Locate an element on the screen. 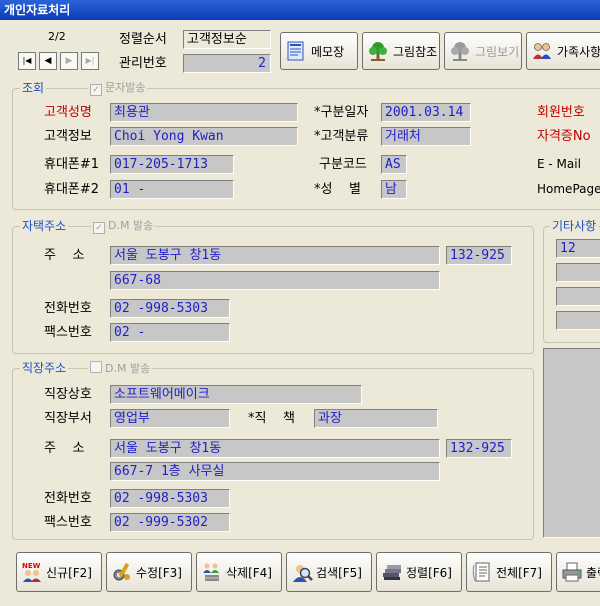 The height and width of the screenshot is (606, 600). other-title: 기타사항 is located at coordinates (574, 226).